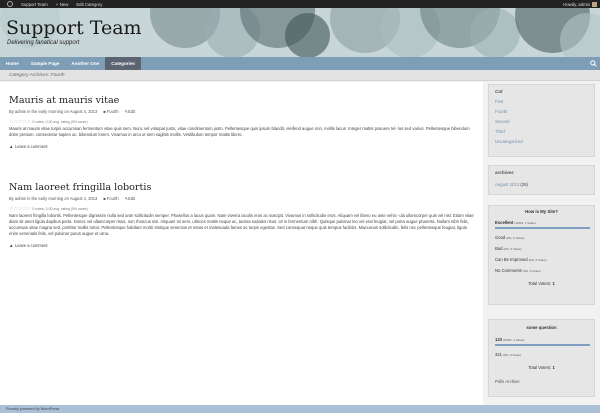  I want to click on poll-question: How is My Site?, so click(541, 211).